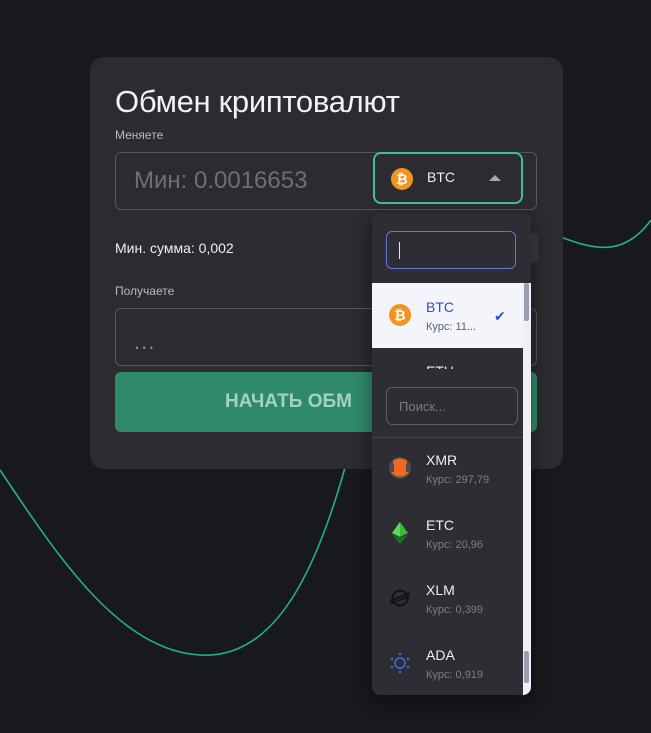  I want to click on give-amount-input: Мин: 0.0016653, so click(221, 181).